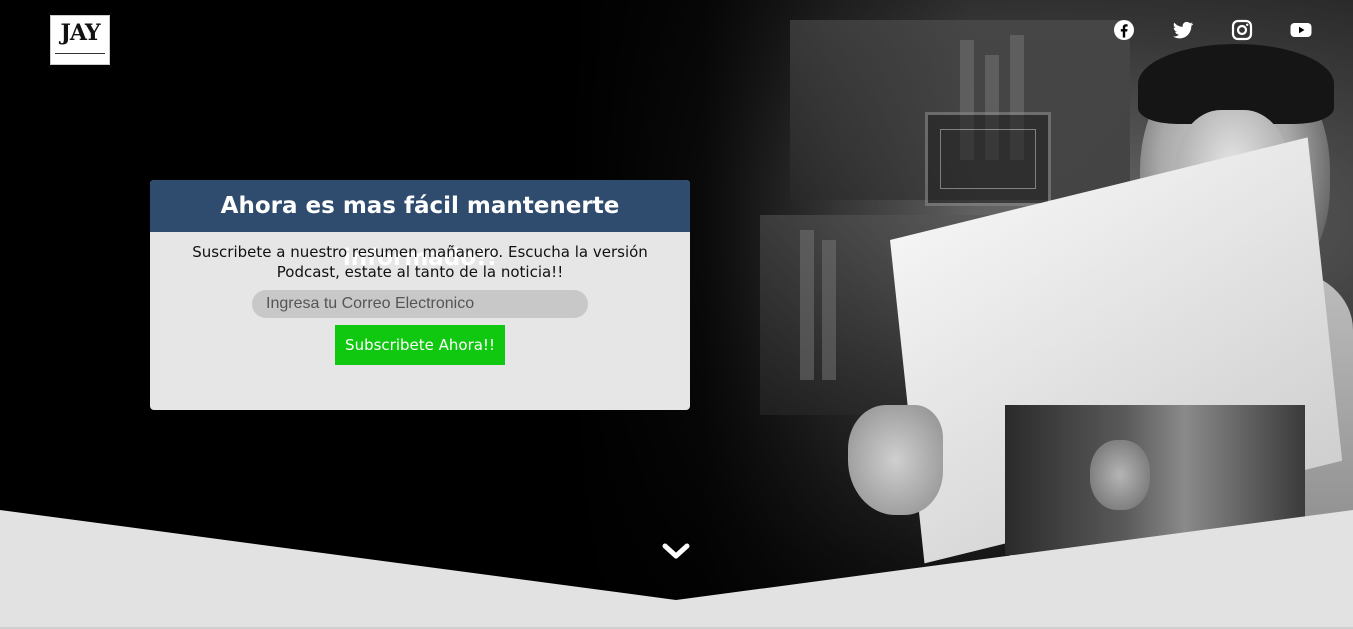  I want to click on newspaper-photo-person, so click(1120, 475).